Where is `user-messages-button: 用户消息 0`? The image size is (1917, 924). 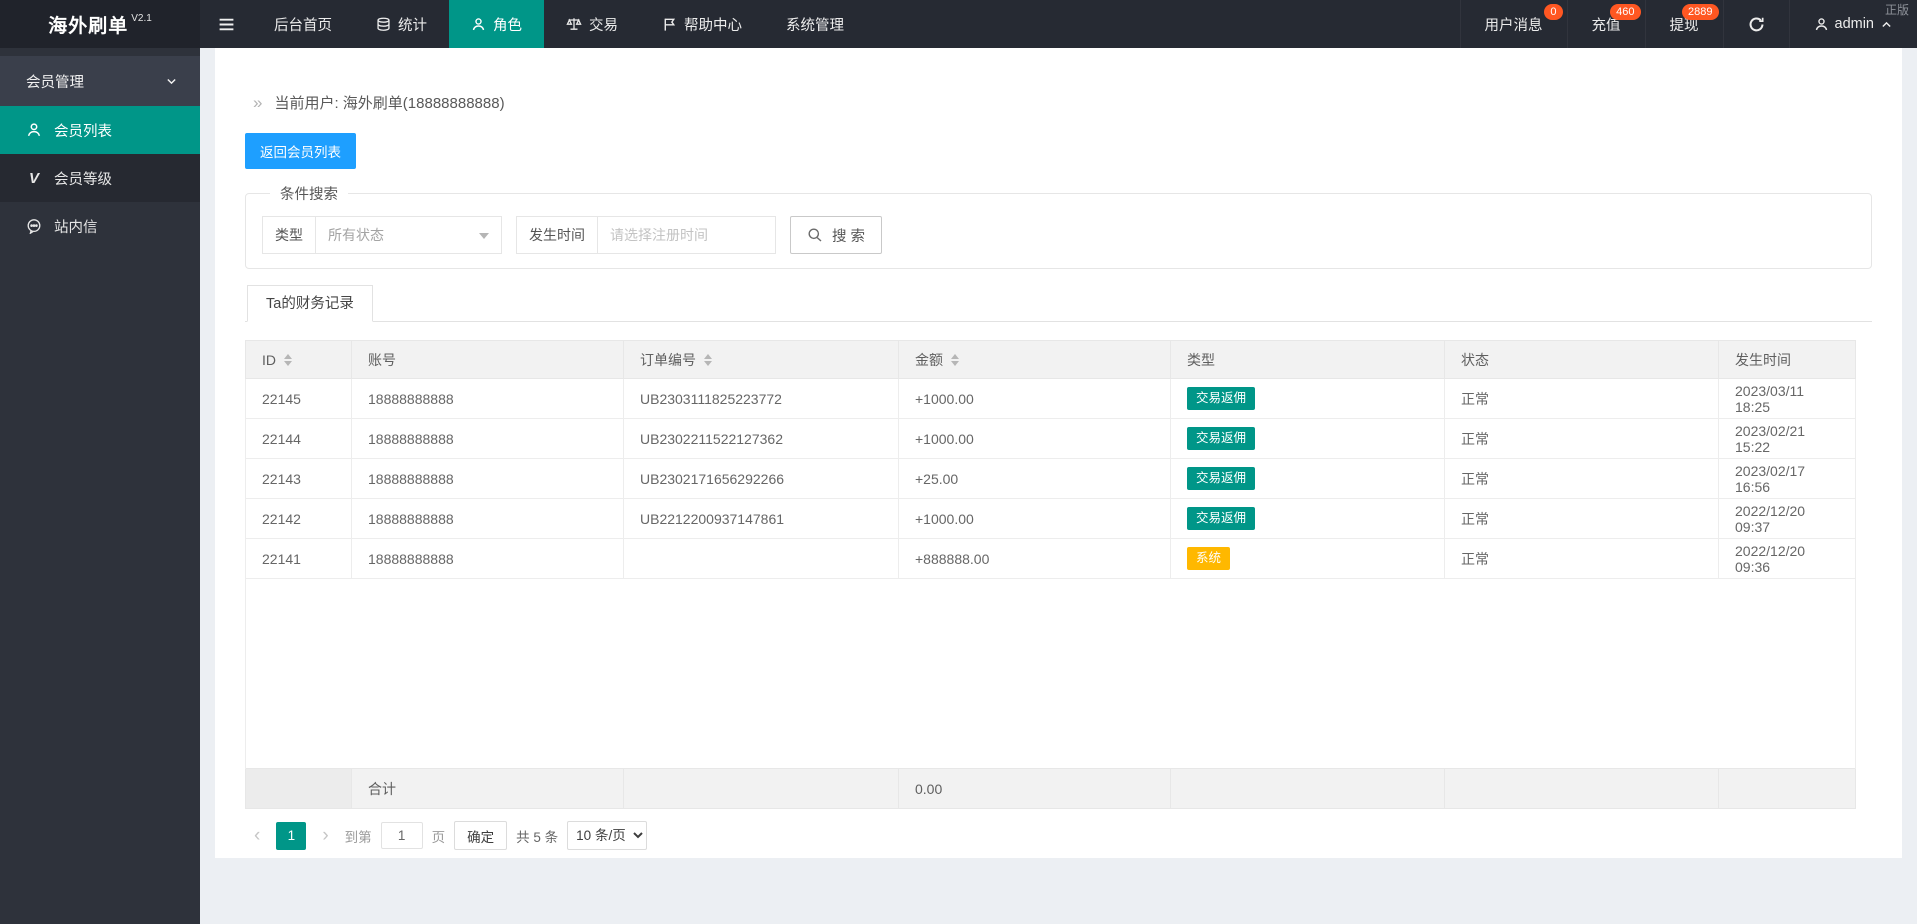
user-messages-button: 用户消息 0 is located at coordinates (1513, 24).